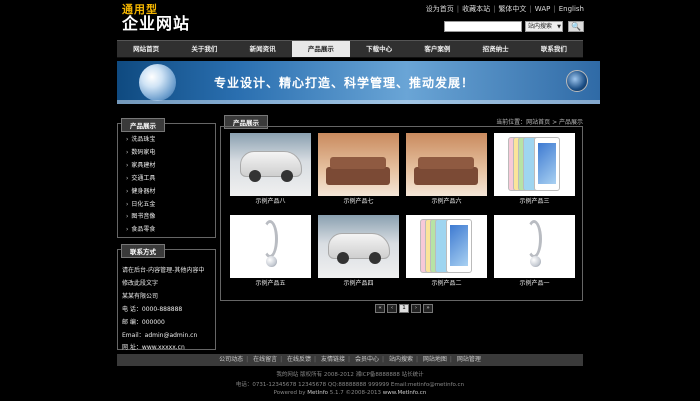  Describe the element at coordinates (534, 202) in the screenshot. I see `product-name: 示例产品三` at that location.